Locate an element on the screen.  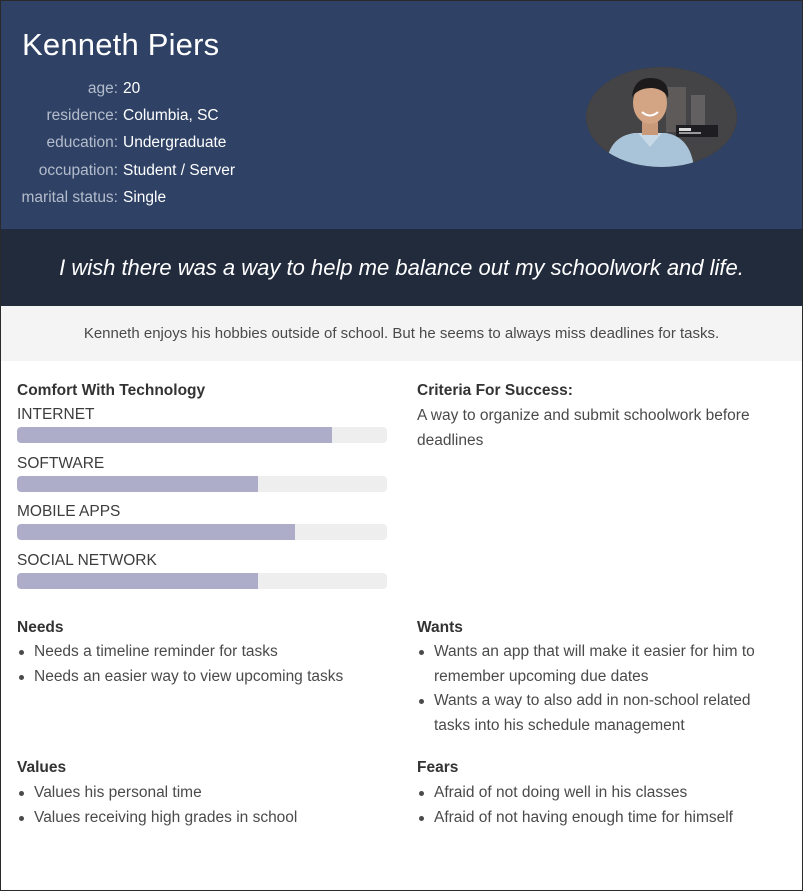
tech-item-internet: INTERNET is located at coordinates (202, 429).